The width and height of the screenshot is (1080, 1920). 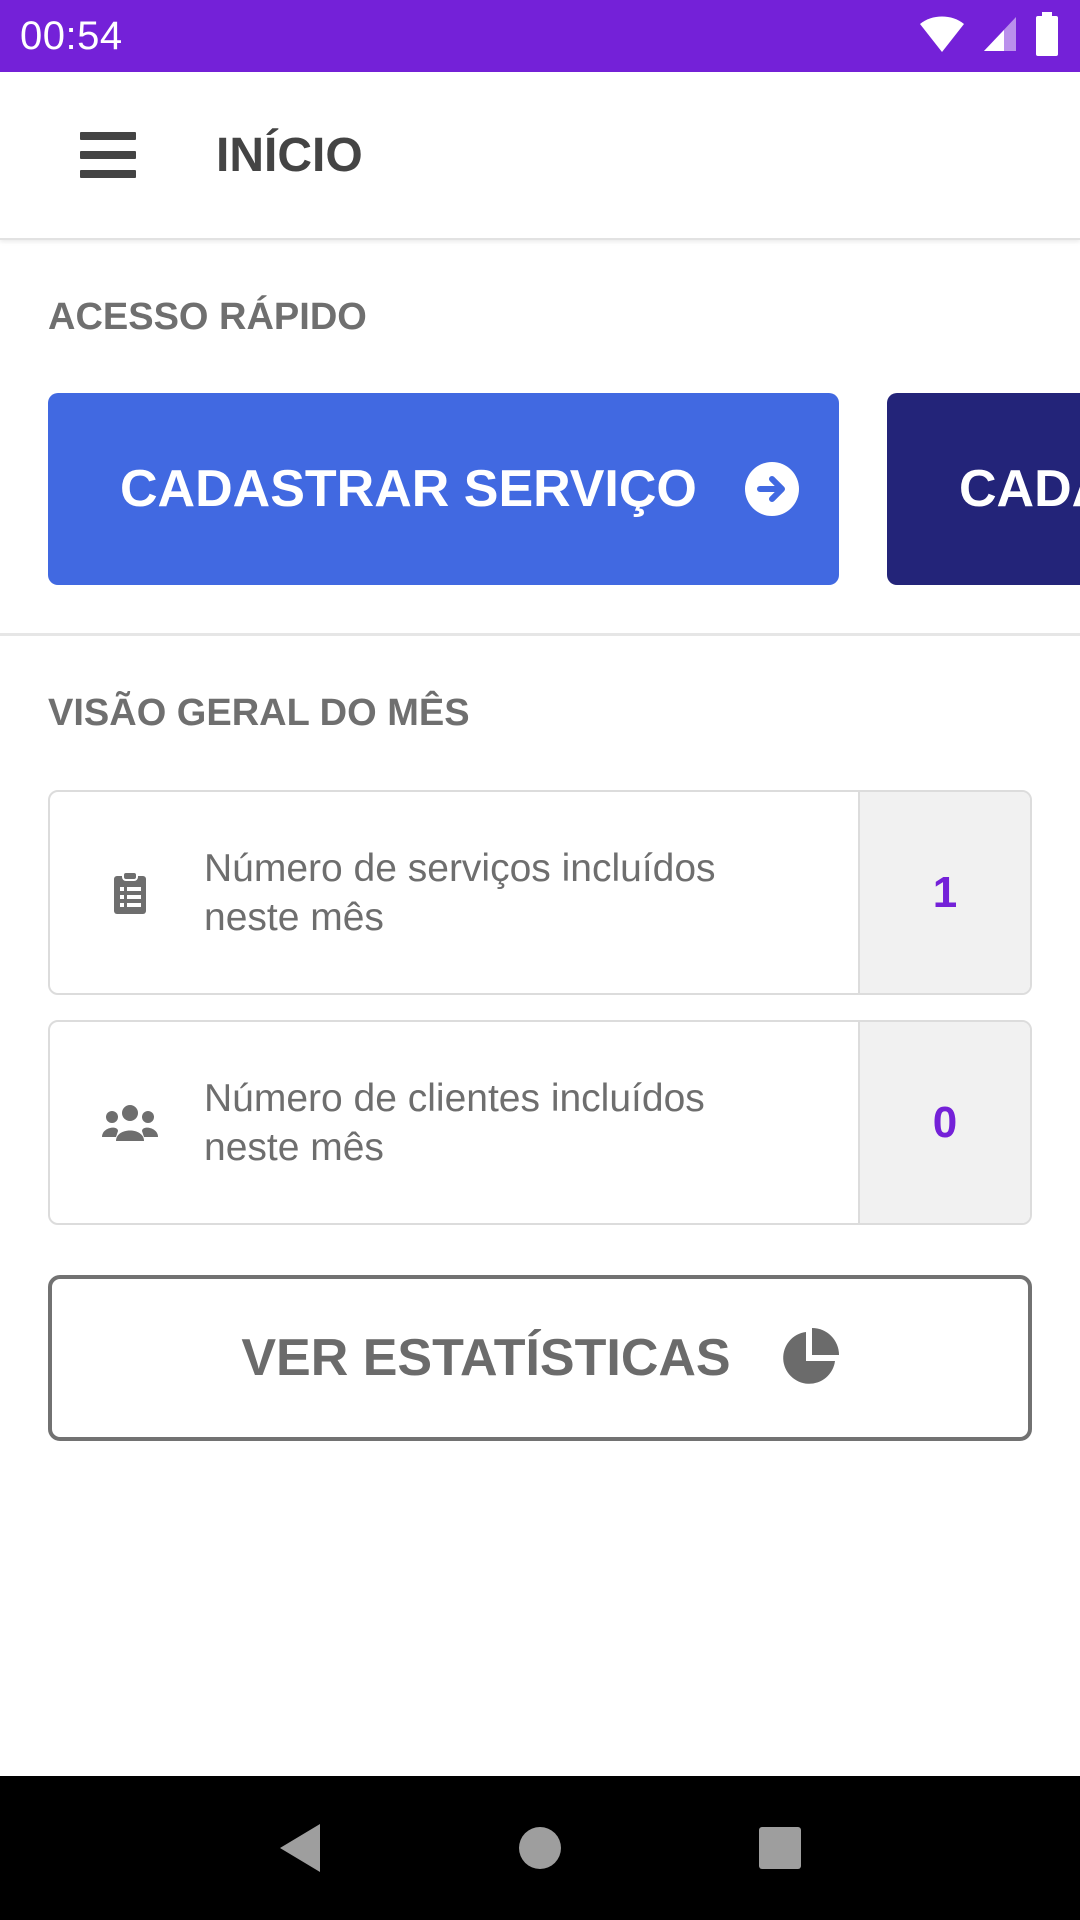 I want to click on section-divider, so click(x=540, y=634).